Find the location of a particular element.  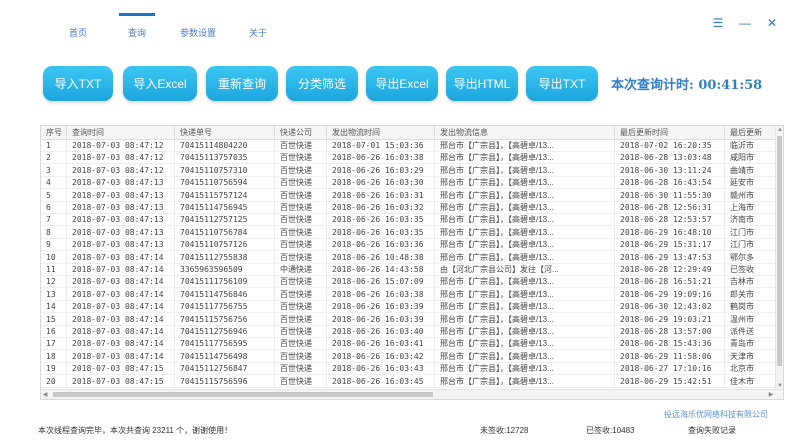

column-header: 序号 is located at coordinates (54, 132).